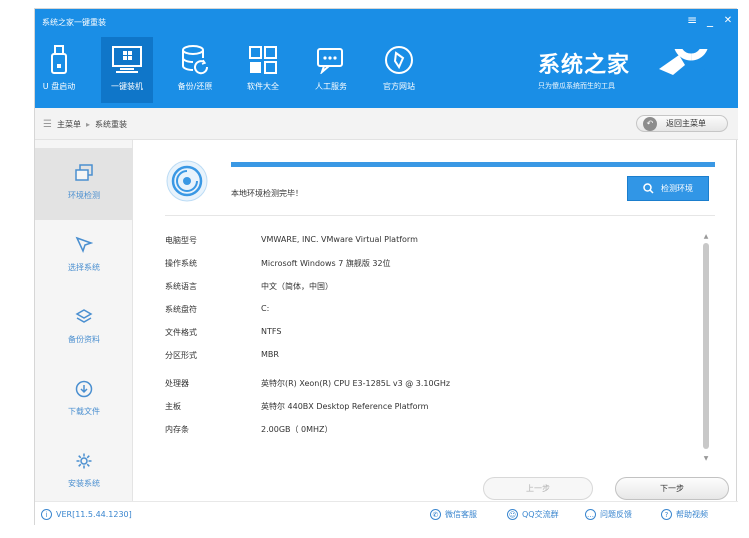  Describe the element at coordinates (576, 86) in the screenshot. I see `brand-subtitle: 只为傻瓜系统而生的工具` at that location.